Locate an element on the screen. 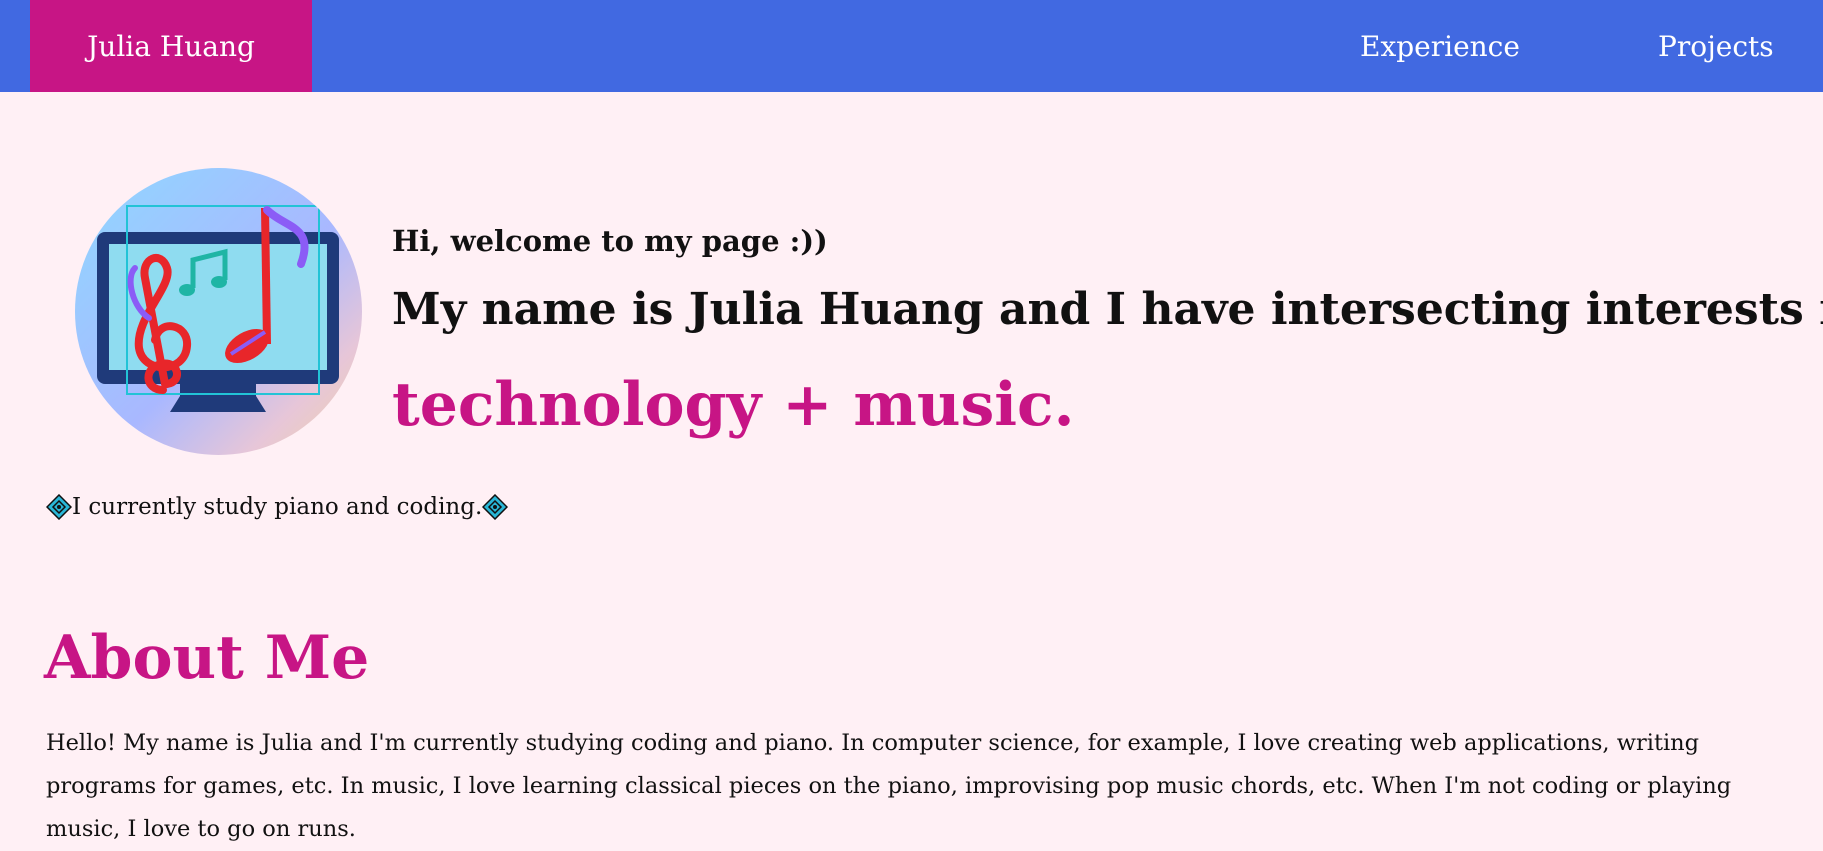  nav-link-projects: Projects is located at coordinates (1716, 46).